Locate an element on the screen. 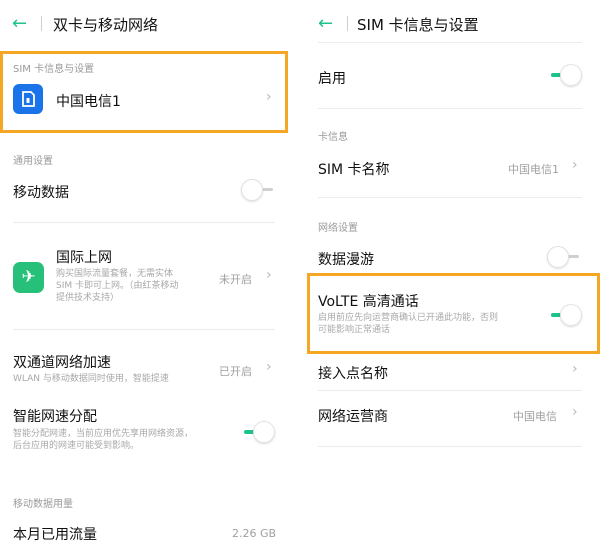 The image size is (600, 544). smart-speed-toggle is located at coordinates (259, 432).